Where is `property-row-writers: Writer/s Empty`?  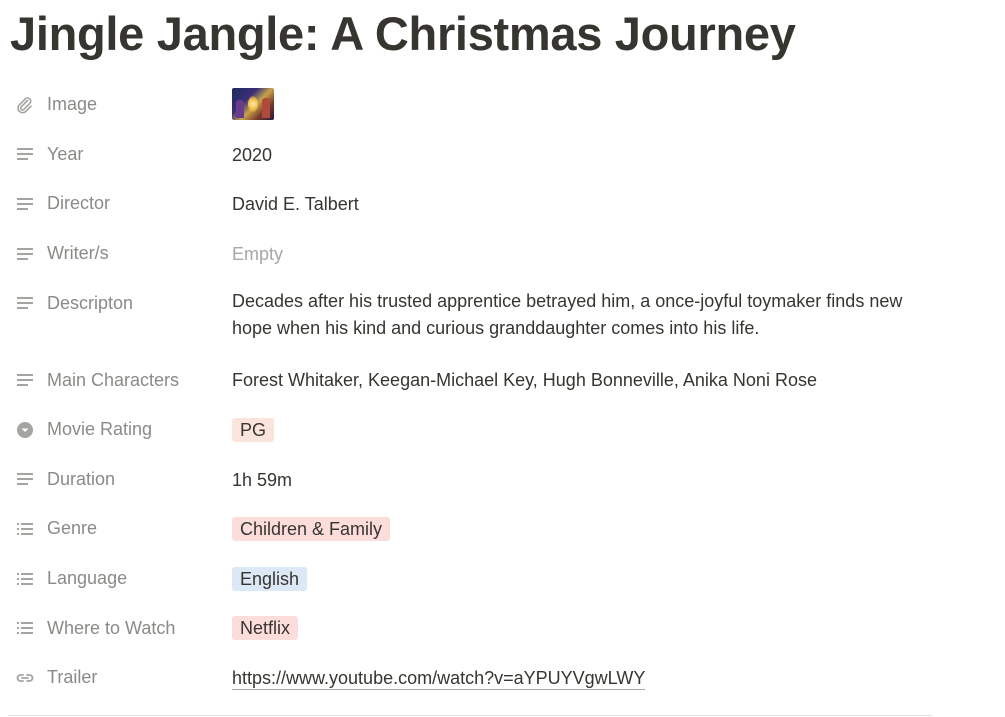
property-row-writers: Writer/s Empty is located at coordinates (473, 254).